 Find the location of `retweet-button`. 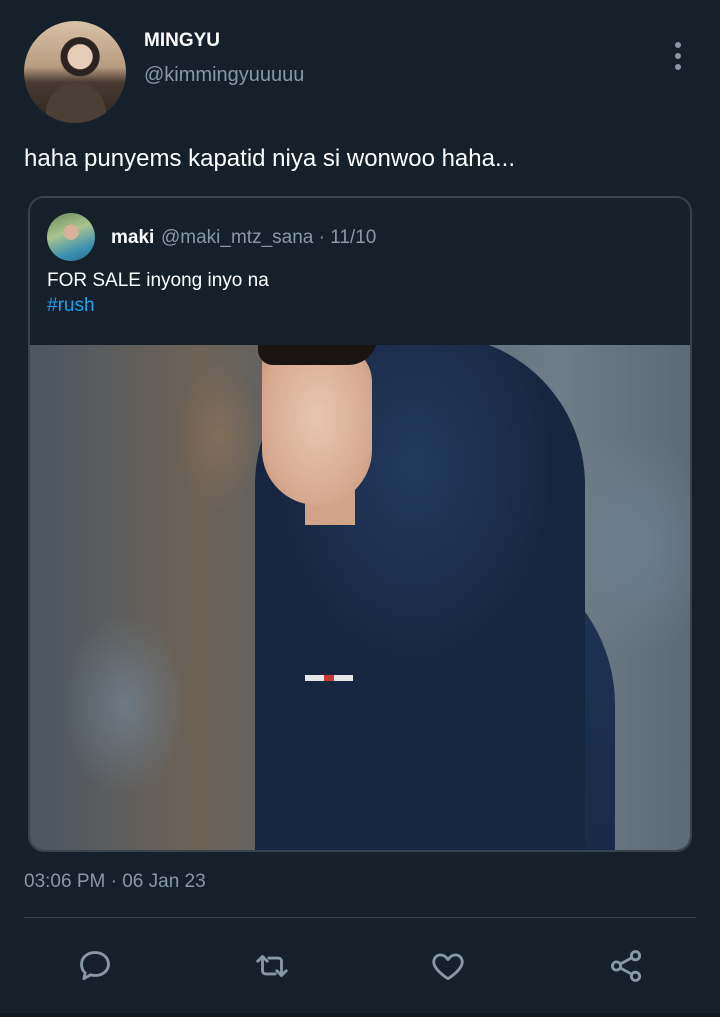

retweet-button is located at coordinates (272, 966).